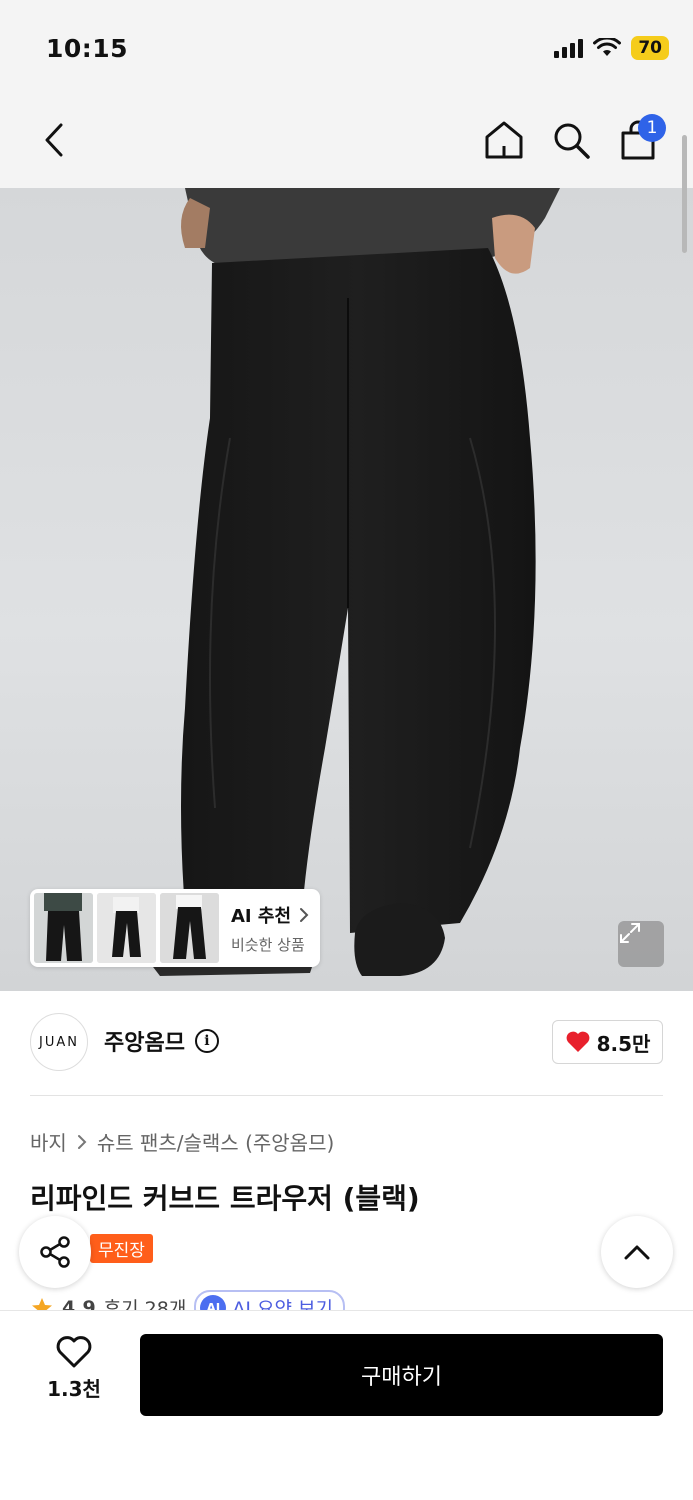 The image size is (693, 1500). I want to click on wishlist-button: 1.3천, so click(74, 1368).